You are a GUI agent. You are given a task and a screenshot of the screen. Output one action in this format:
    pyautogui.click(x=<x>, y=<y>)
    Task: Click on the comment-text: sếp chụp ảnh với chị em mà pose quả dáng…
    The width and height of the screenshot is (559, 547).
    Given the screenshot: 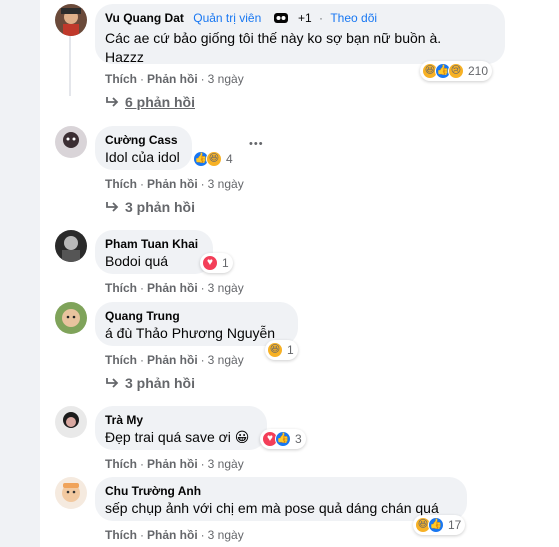 What is the action you would take?
    pyautogui.click(x=272, y=508)
    